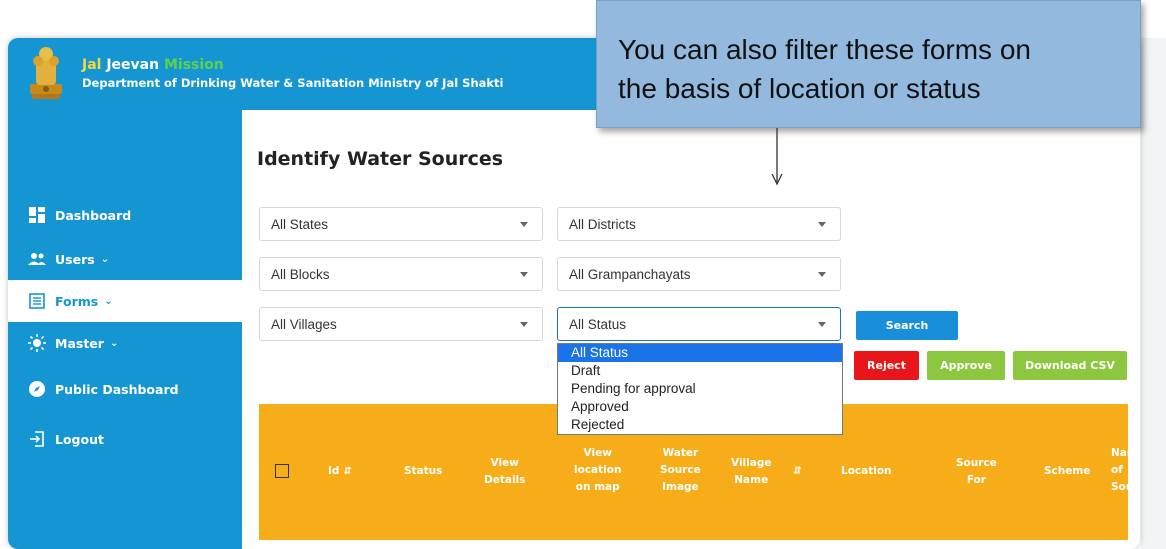 The image size is (1166, 549). What do you see at coordinates (37, 389) in the screenshot?
I see `compass-icon` at bounding box center [37, 389].